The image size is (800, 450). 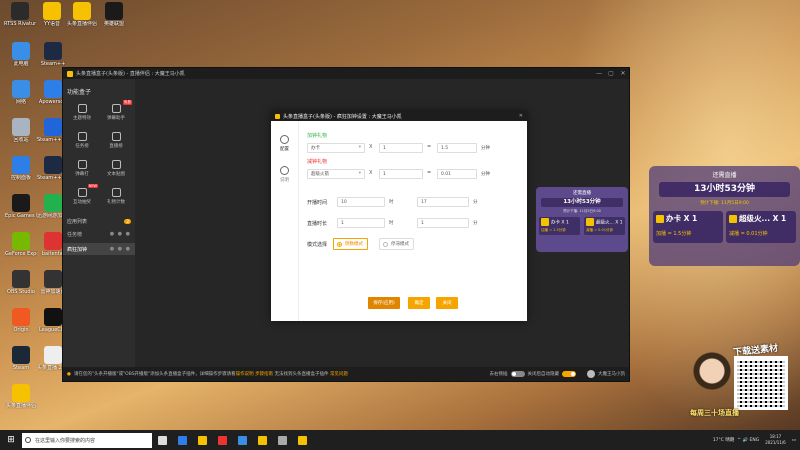 I want to click on windows-start-icon: ⊞, so click(x=11, y=440).